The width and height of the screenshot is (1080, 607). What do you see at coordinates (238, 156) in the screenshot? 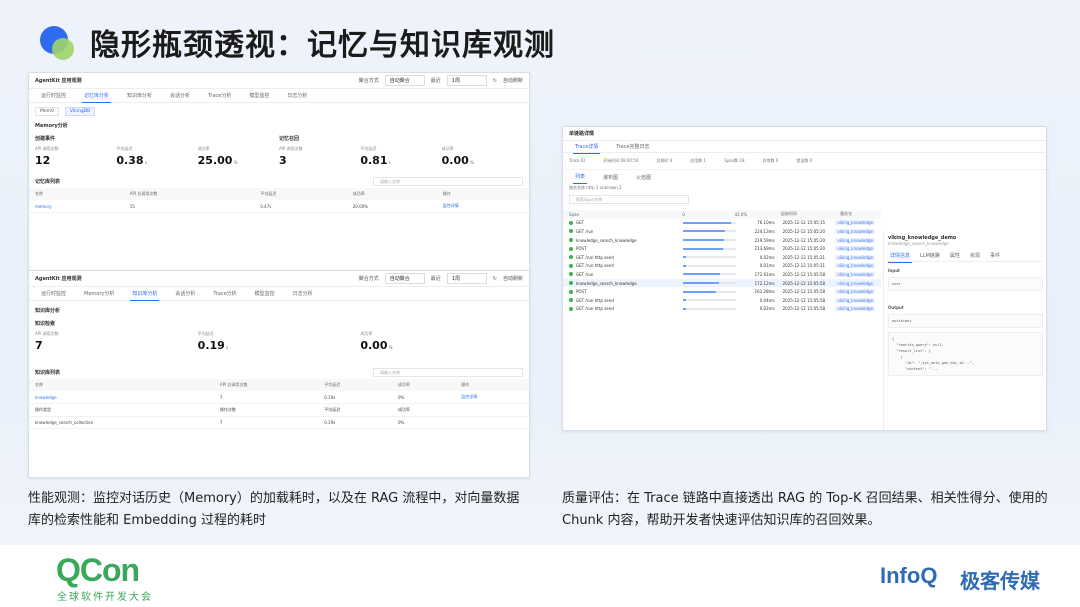
I see `metric: 成功率 25.00 %` at bounding box center [238, 156].